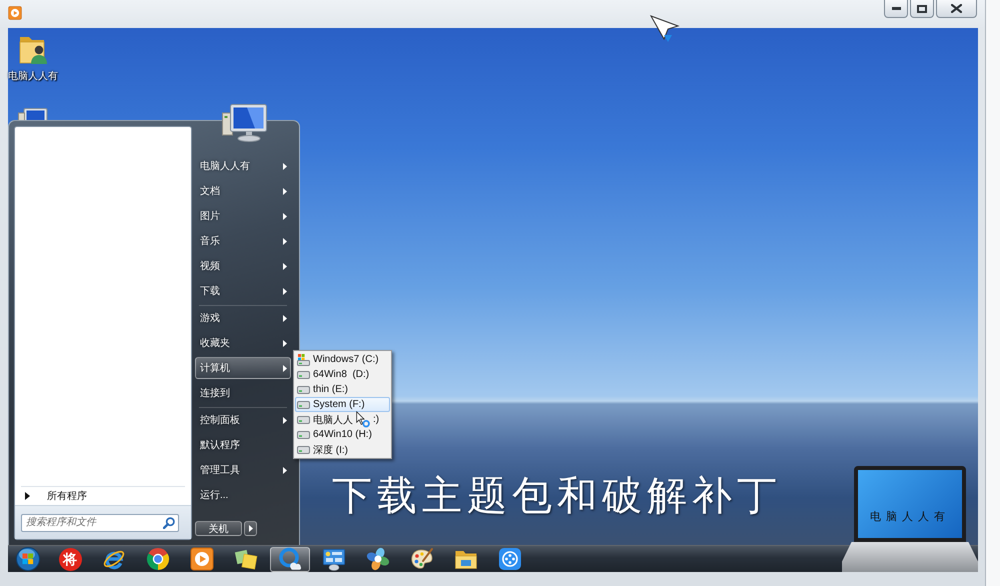 The height and width of the screenshot is (586, 1000). I want to click on drive-menu-item: System (F:), so click(342, 404).